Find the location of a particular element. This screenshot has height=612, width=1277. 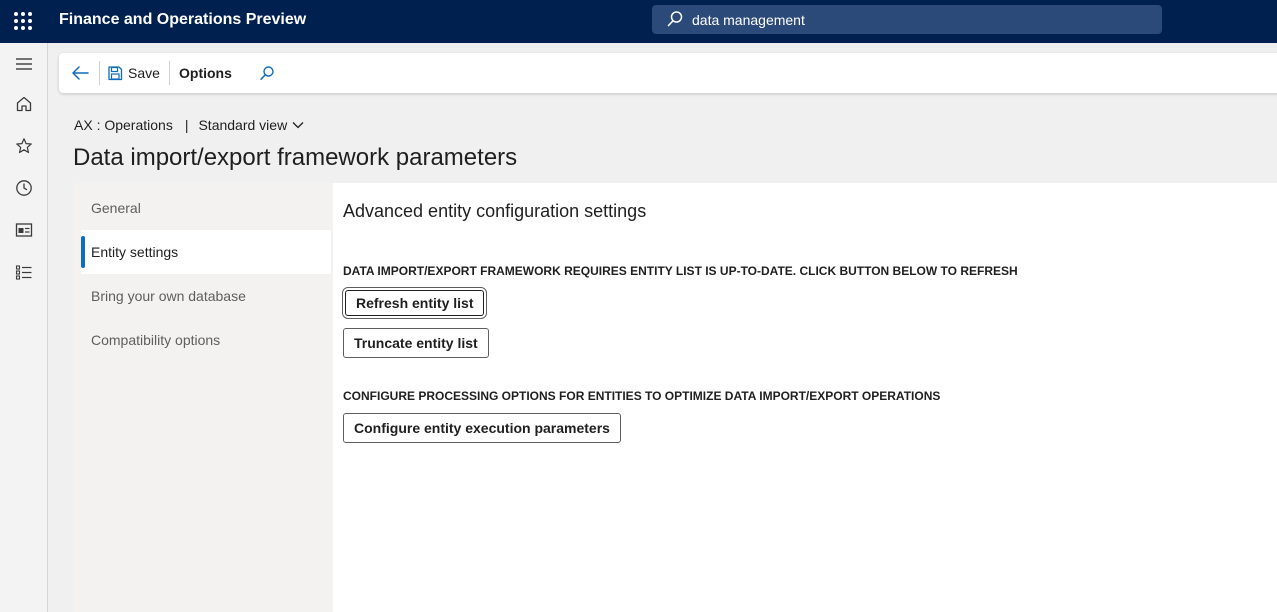

view-label: Standard view is located at coordinates (243, 125).